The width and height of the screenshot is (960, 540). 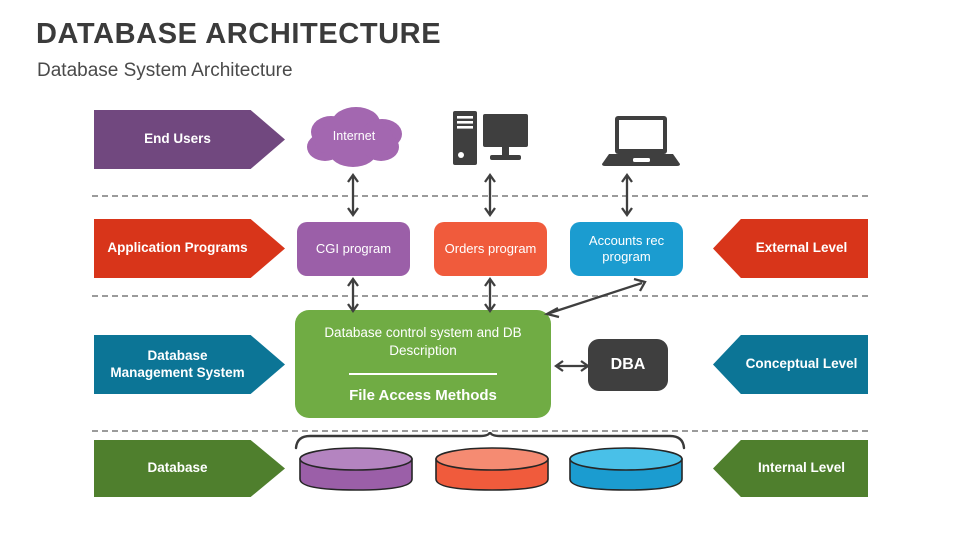 What do you see at coordinates (177, 468) in the screenshot?
I see `left-label-database-text: Database` at bounding box center [177, 468].